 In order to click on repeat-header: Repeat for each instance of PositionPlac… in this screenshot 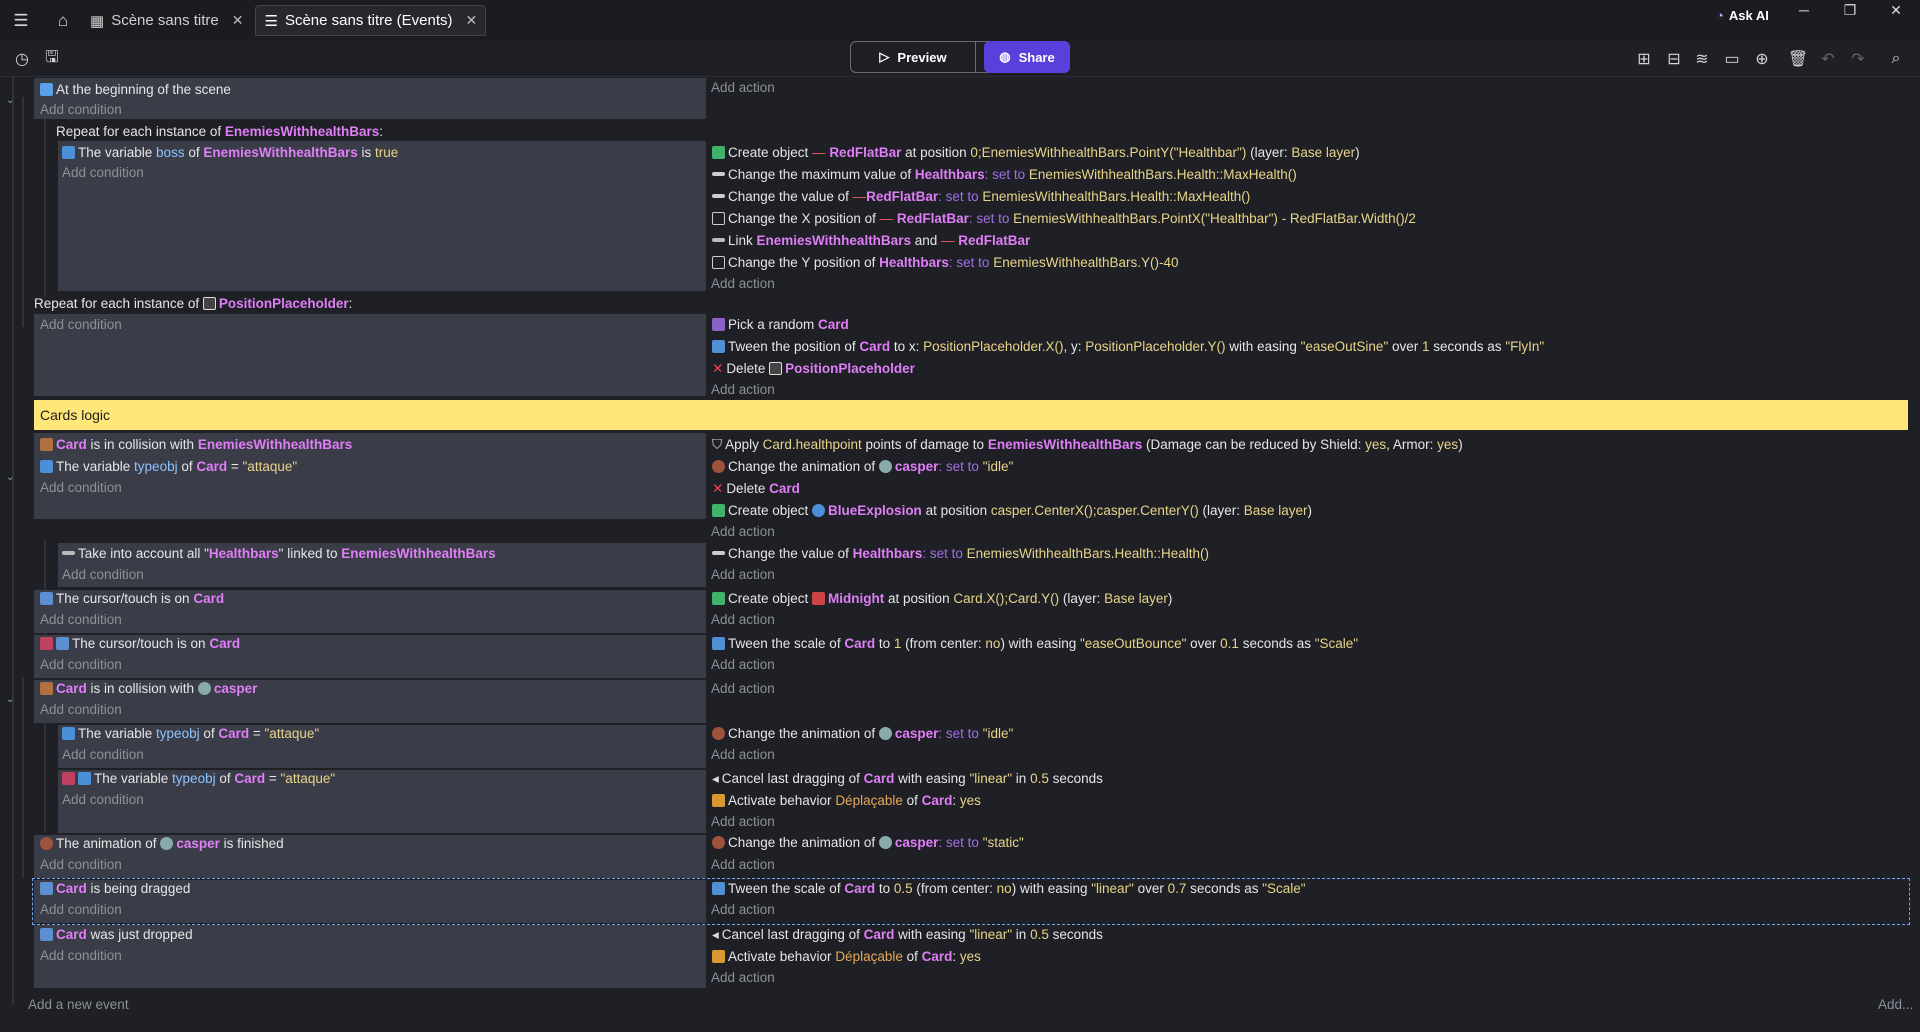, I will do `click(193, 304)`.